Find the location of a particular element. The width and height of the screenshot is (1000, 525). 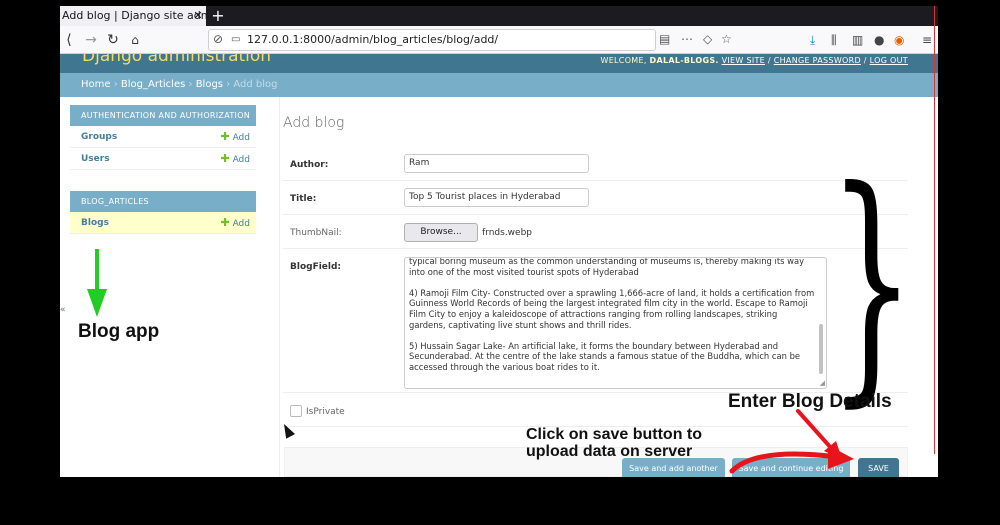

tab-bar: Add blog | Django site admin ✕ + is located at coordinates (499, 16).